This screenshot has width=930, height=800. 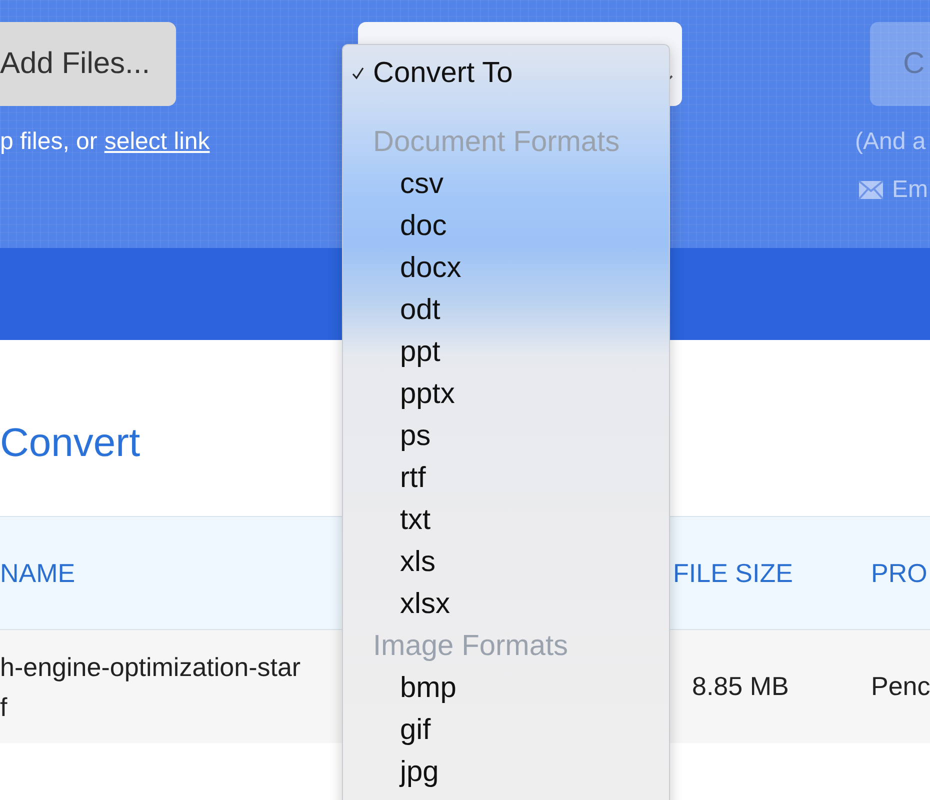 What do you see at coordinates (496, 142) in the screenshot?
I see `group-label: Document Formats` at bounding box center [496, 142].